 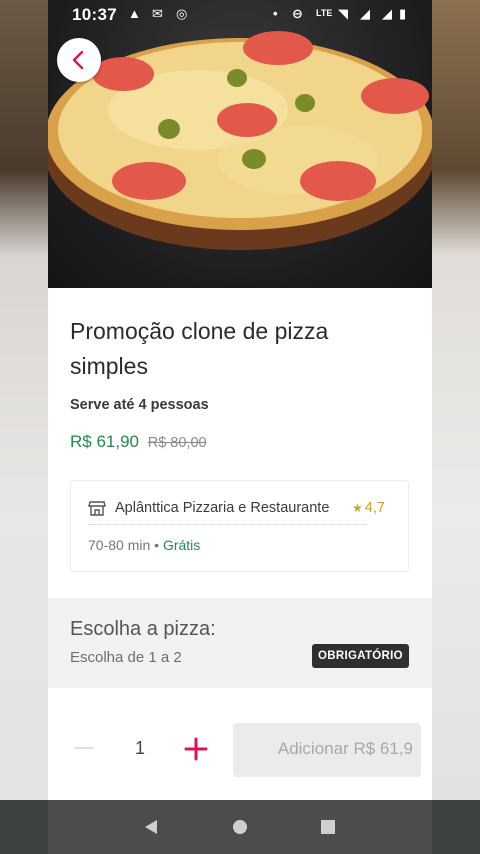 What do you see at coordinates (181, 545) in the screenshot?
I see `delivery-fee: Grátis` at bounding box center [181, 545].